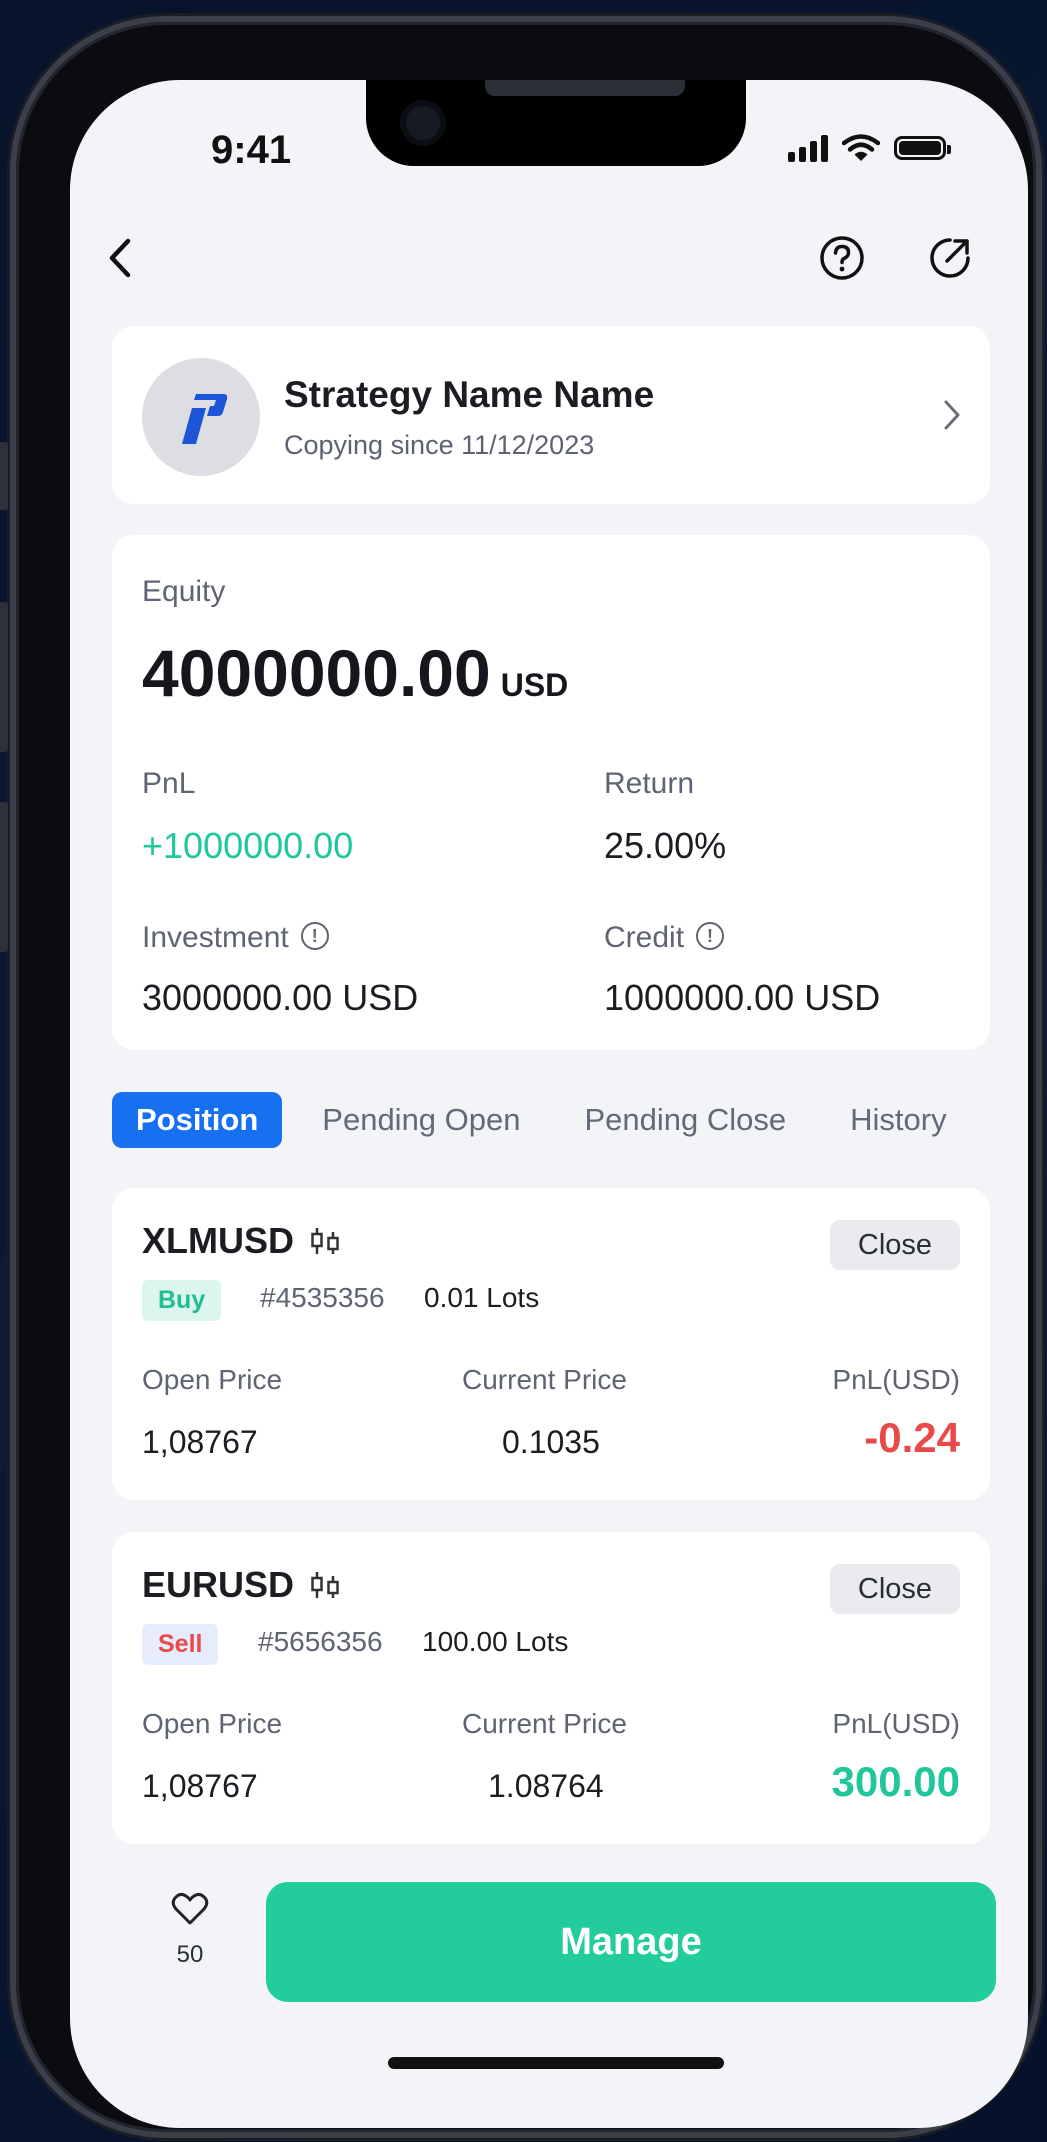 This screenshot has height=2142, width=1047. I want to click on credit-label-row: Credit!, so click(664, 938).